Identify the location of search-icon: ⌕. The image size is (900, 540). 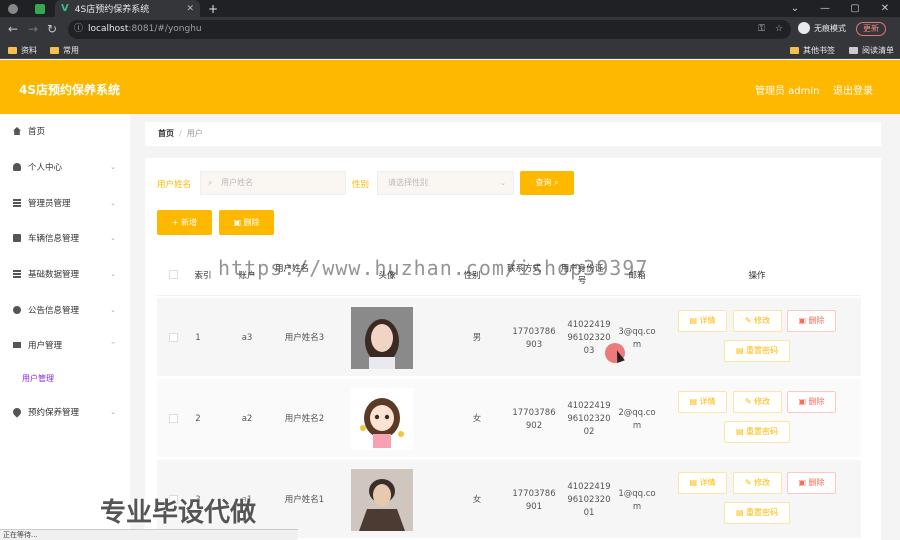
(210, 182).